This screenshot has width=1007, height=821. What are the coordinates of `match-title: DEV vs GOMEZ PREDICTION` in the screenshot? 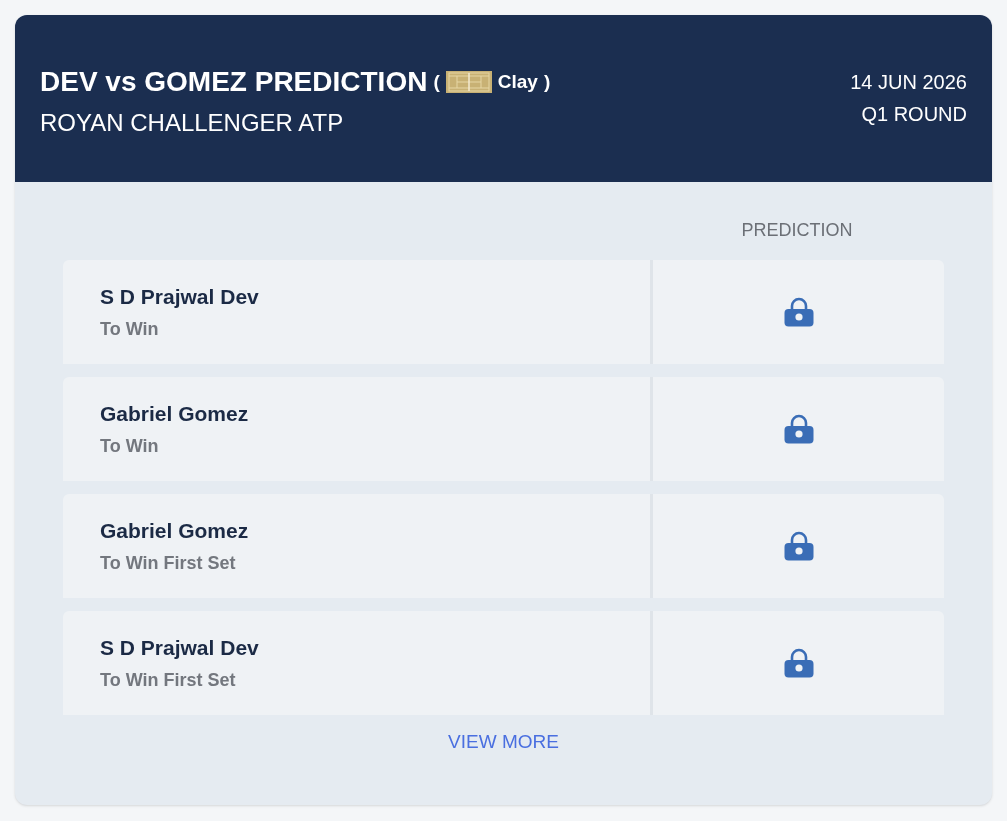 It's located at (234, 82).